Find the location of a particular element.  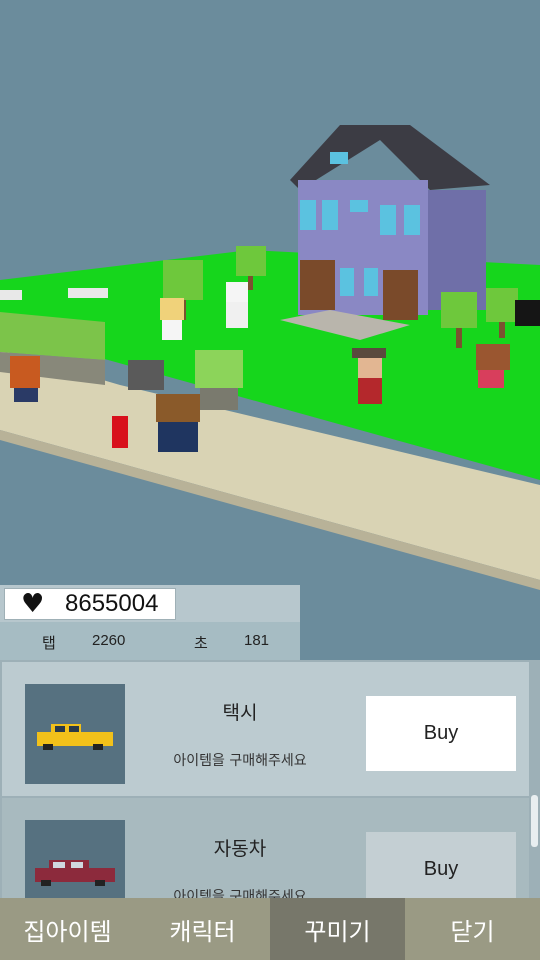

buy-button-car: Buy is located at coordinates (441, 865).